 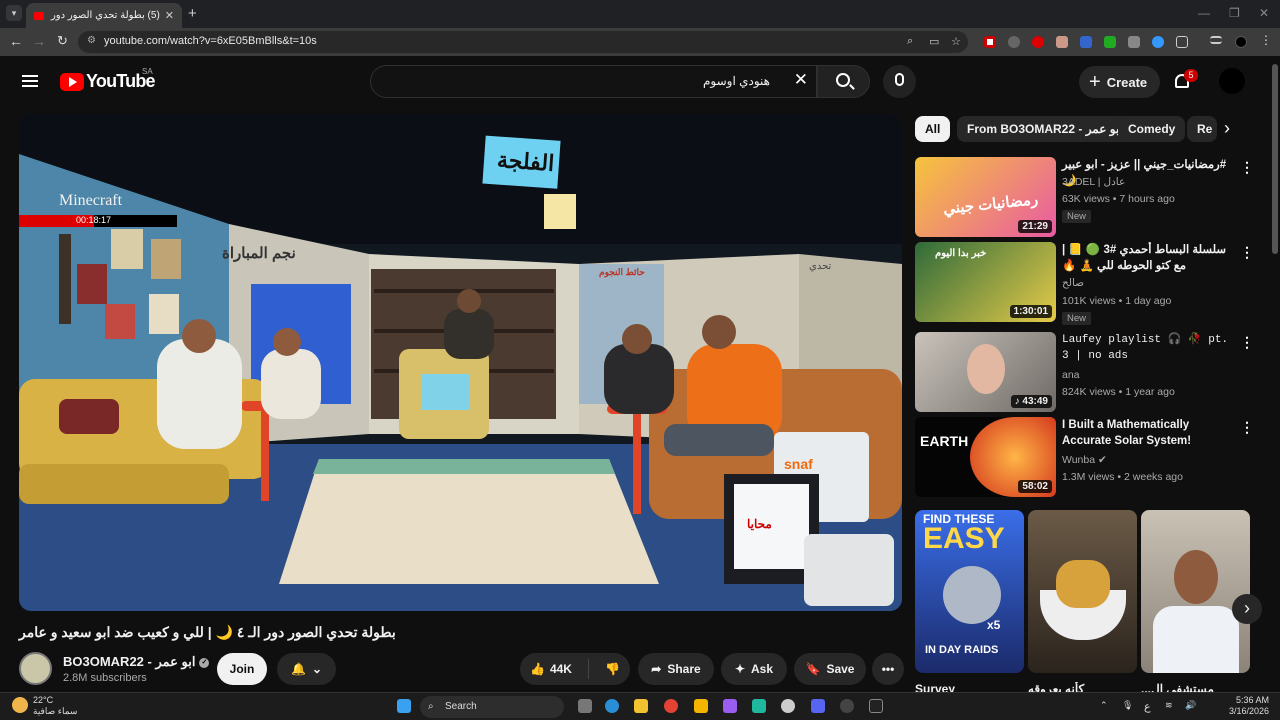 What do you see at coordinates (1084, 460) in the screenshot?
I see `video-card-channel: Wunba ✔` at bounding box center [1084, 460].